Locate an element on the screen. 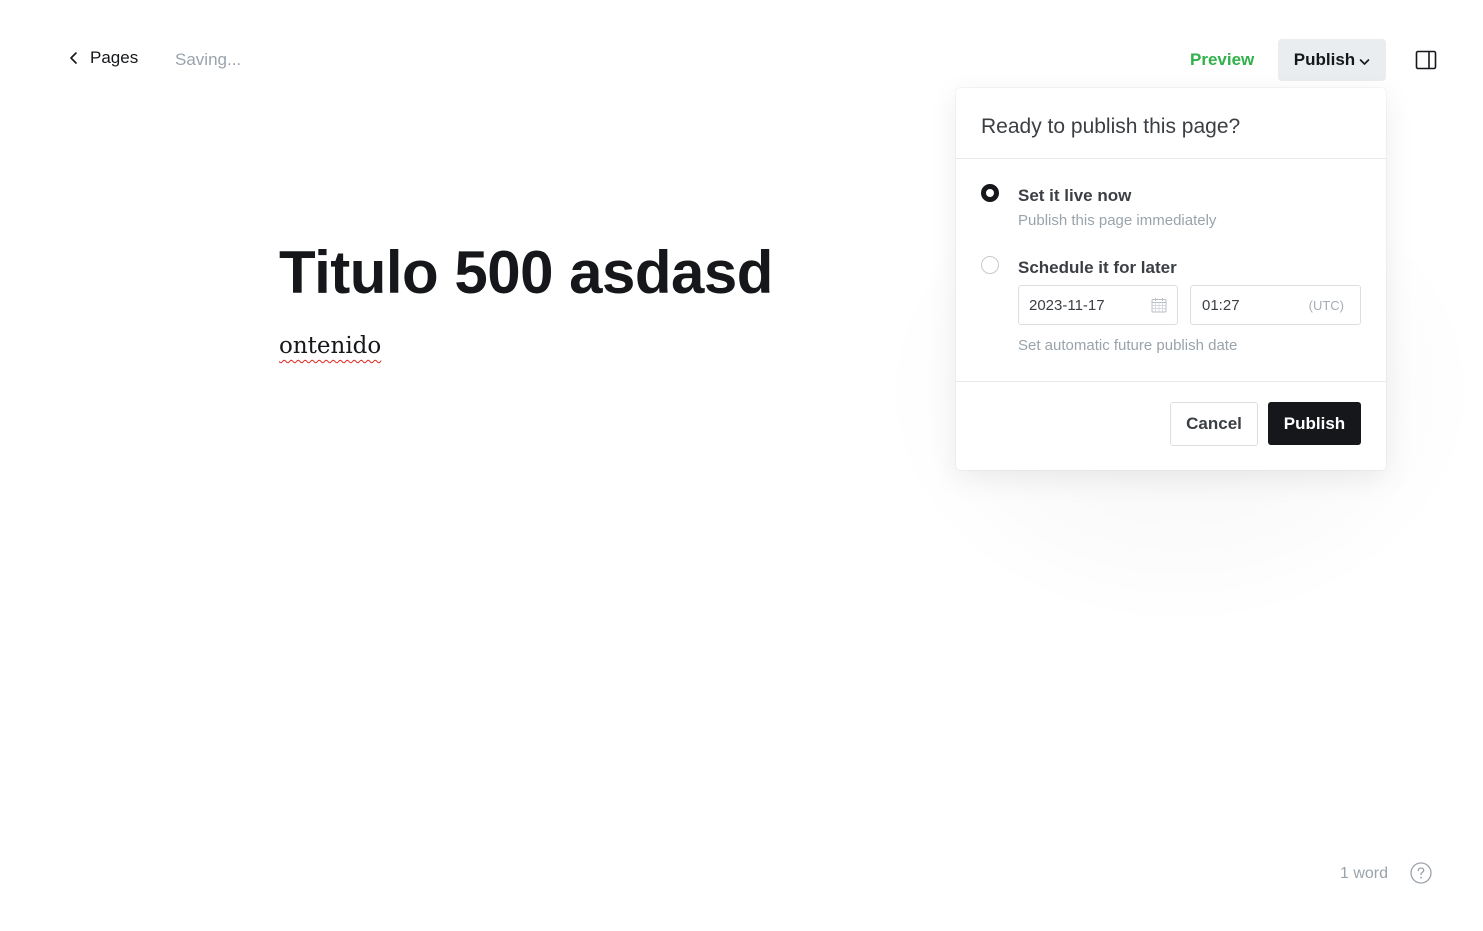 The image size is (1483, 931). schedule-date-input: 2023-11-17 is located at coordinates (1098, 305).